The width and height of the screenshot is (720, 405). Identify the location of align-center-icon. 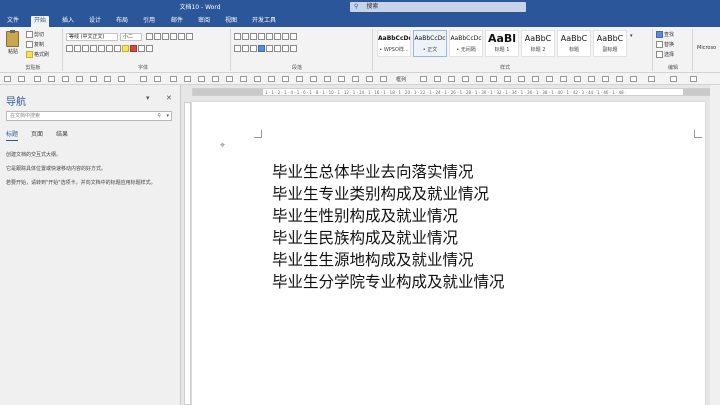
(245, 48).